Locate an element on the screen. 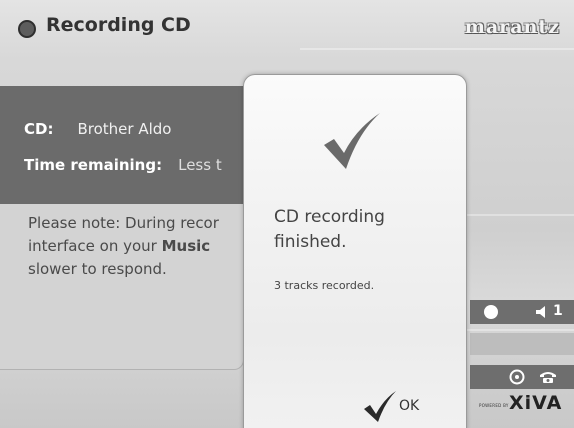 The height and width of the screenshot is (428, 574). time-remaining-line: Time remaining: Less t is located at coordinates (123, 165).